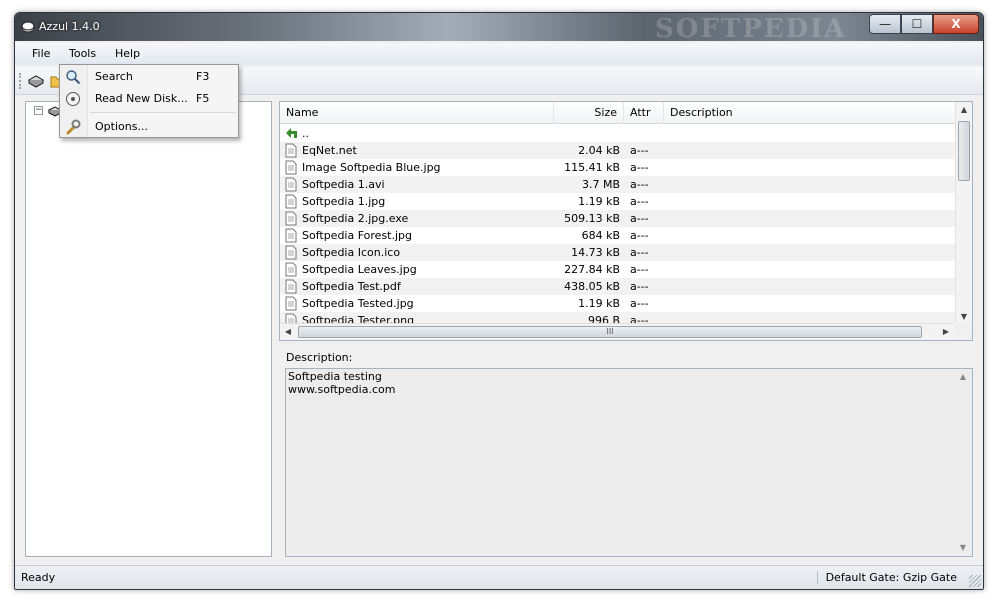 This screenshot has height=611, width=1005. What do you see at coordinates (351, 286) in the screenshot?
I see `file-name: Softpedia Test.pdf` at bounding box center [351, 286].